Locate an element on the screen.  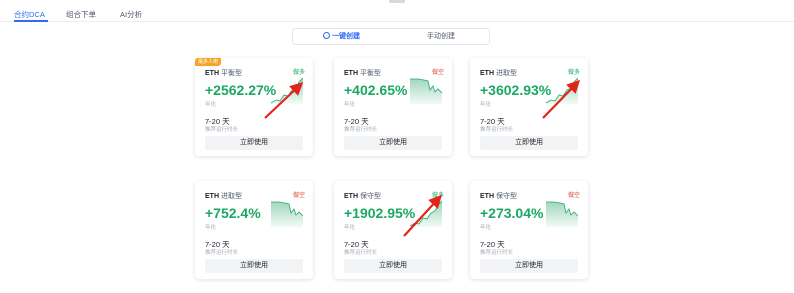
strategy-card: ETH 进取型 做空 +752.4% 年化 7-20 天推荐运行时长 立即使用 is located at coordinates (254, 230).